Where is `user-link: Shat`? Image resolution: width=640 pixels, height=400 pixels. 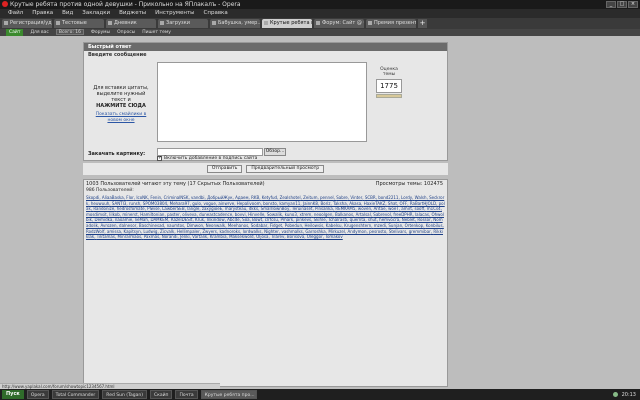 user-link: Shat is located at coordinates (392, 203).